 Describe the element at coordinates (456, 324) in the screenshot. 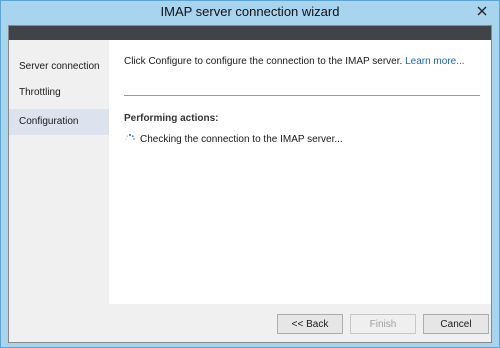

I see `cancel-button: Cancel` at that location.